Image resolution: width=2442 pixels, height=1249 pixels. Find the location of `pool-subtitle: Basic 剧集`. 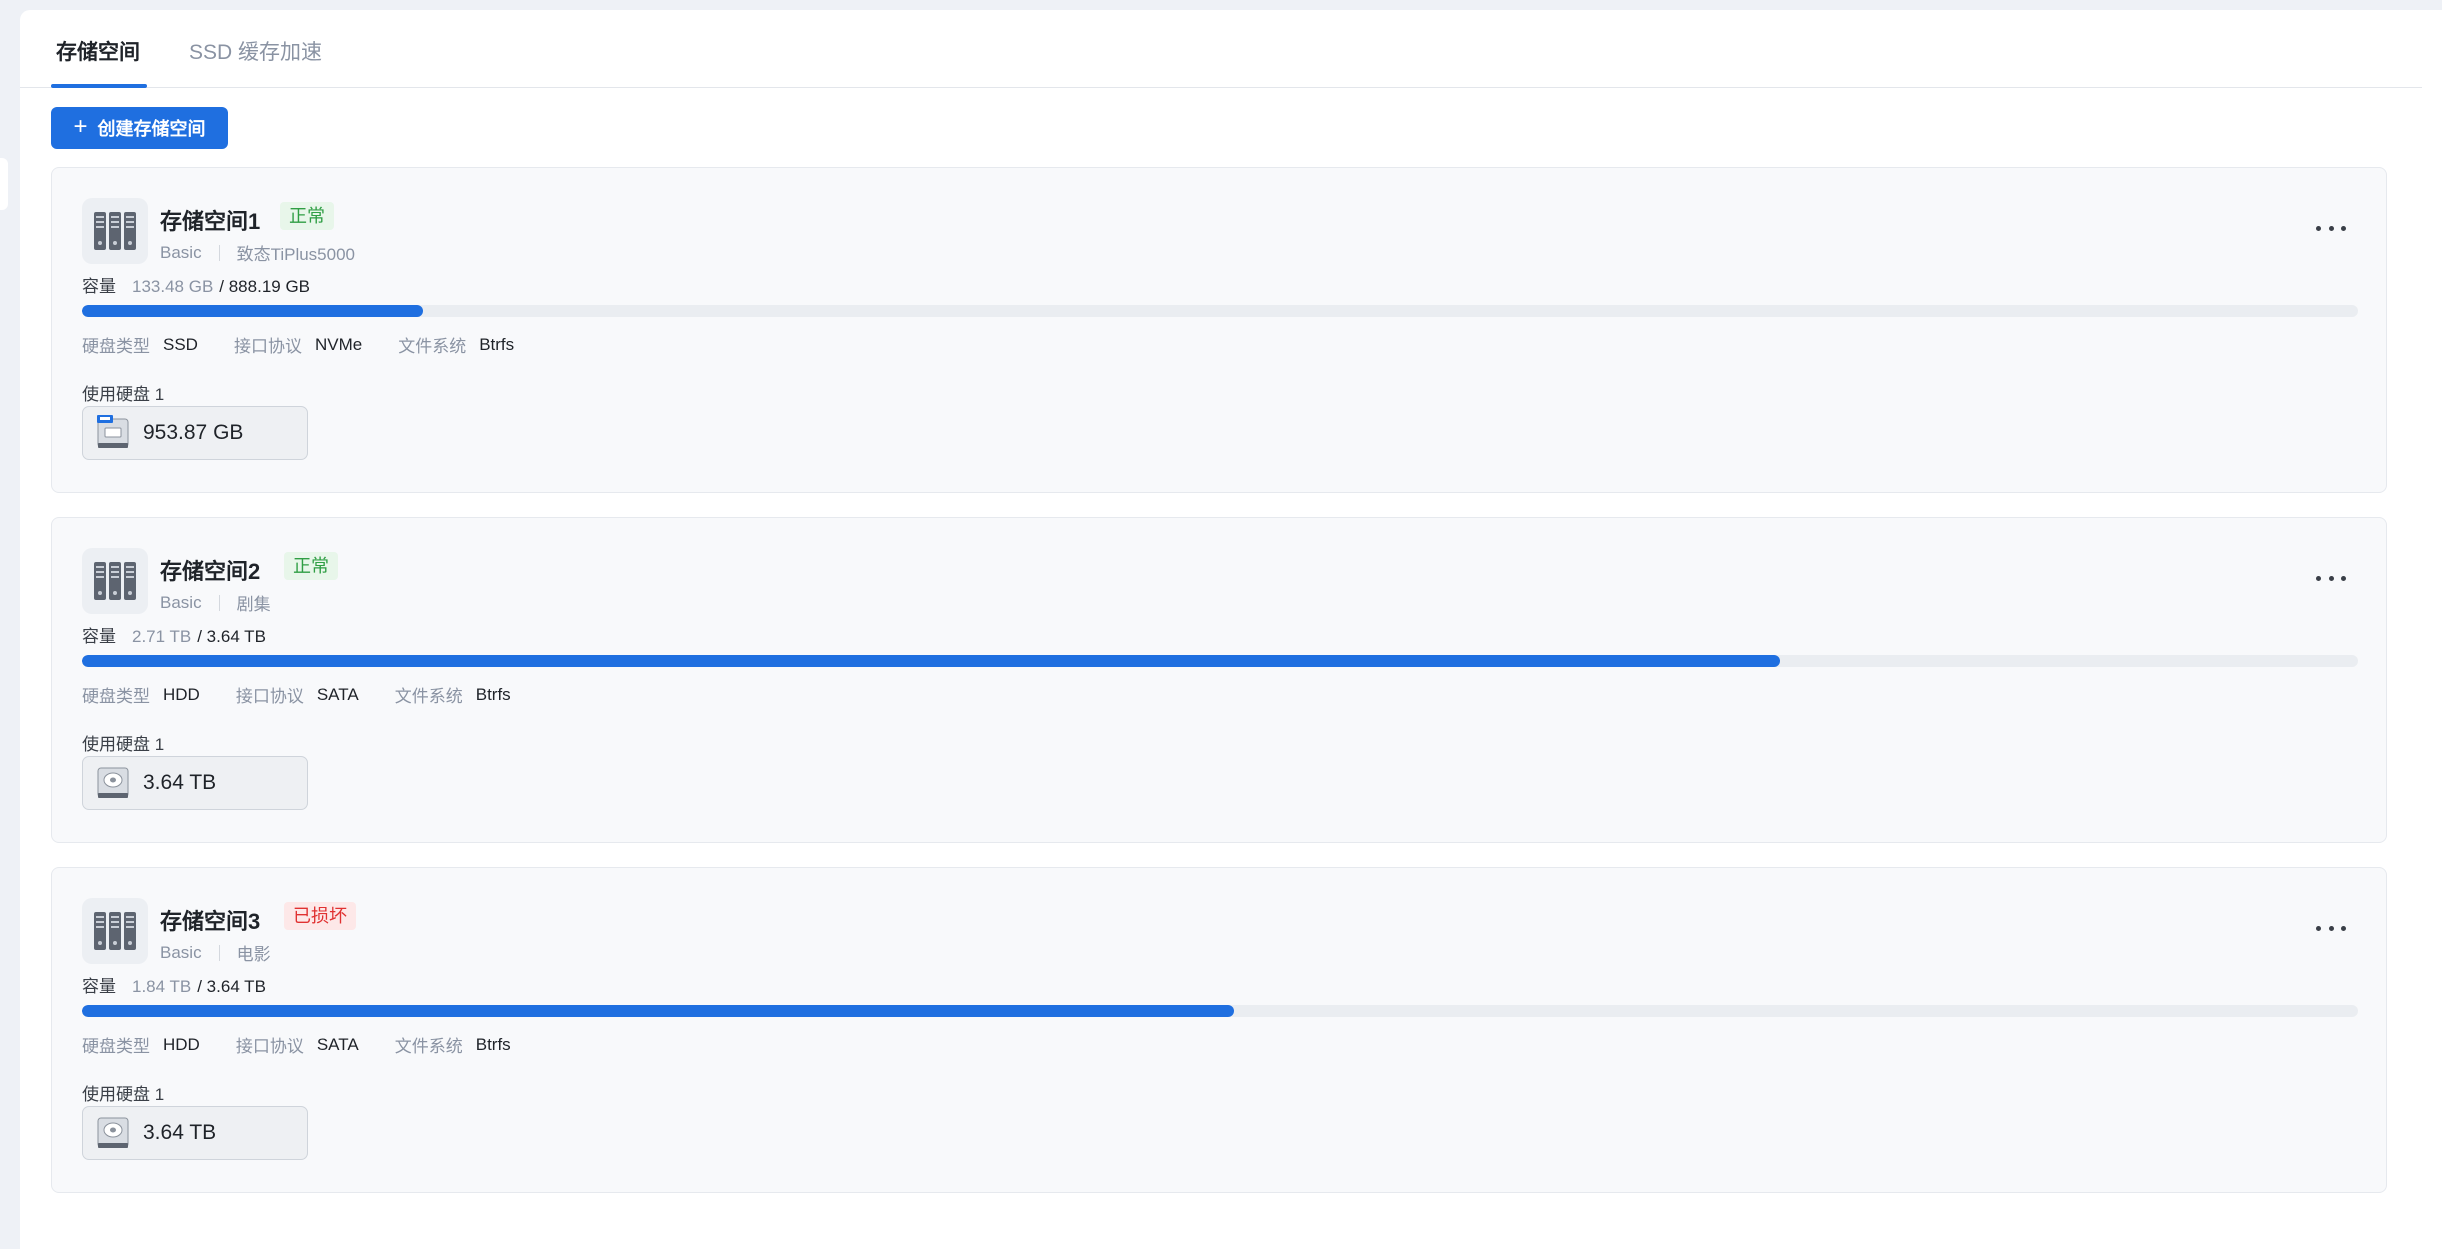

pool-subtitle: Basic 剧集 is located at coordinates (215, 602).